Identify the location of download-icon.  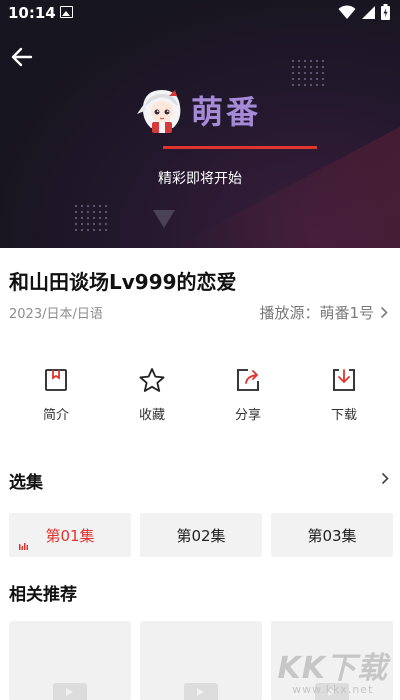
(344, 380).